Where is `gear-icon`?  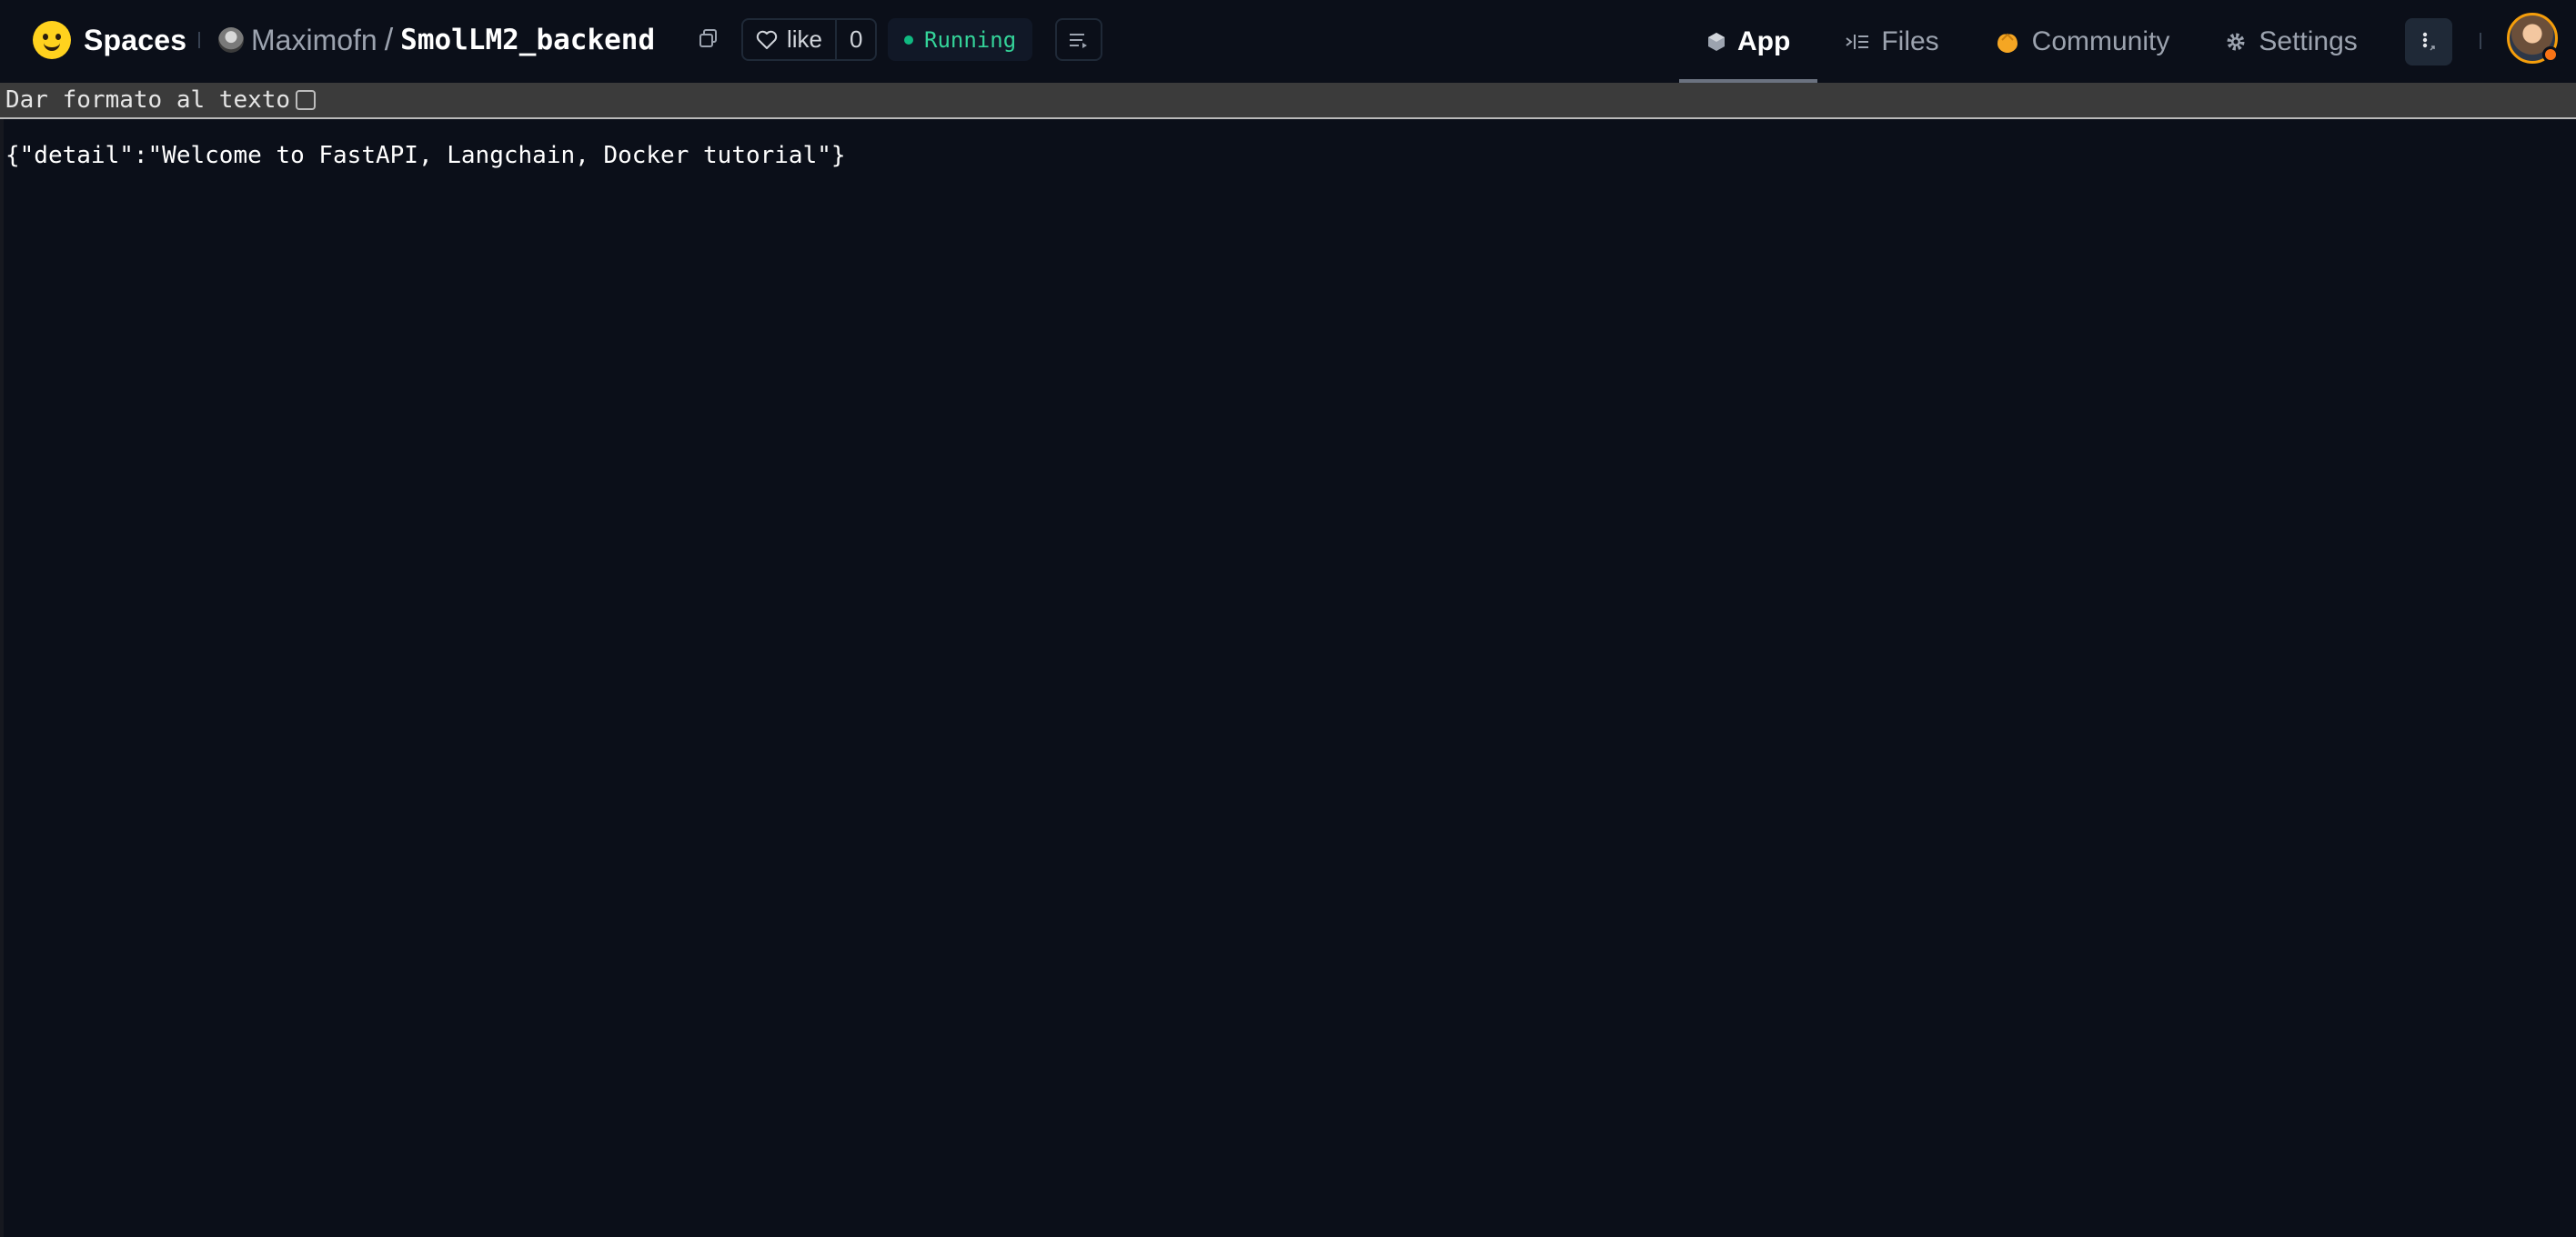
gear-icon is located at coordinates (2236, 41).